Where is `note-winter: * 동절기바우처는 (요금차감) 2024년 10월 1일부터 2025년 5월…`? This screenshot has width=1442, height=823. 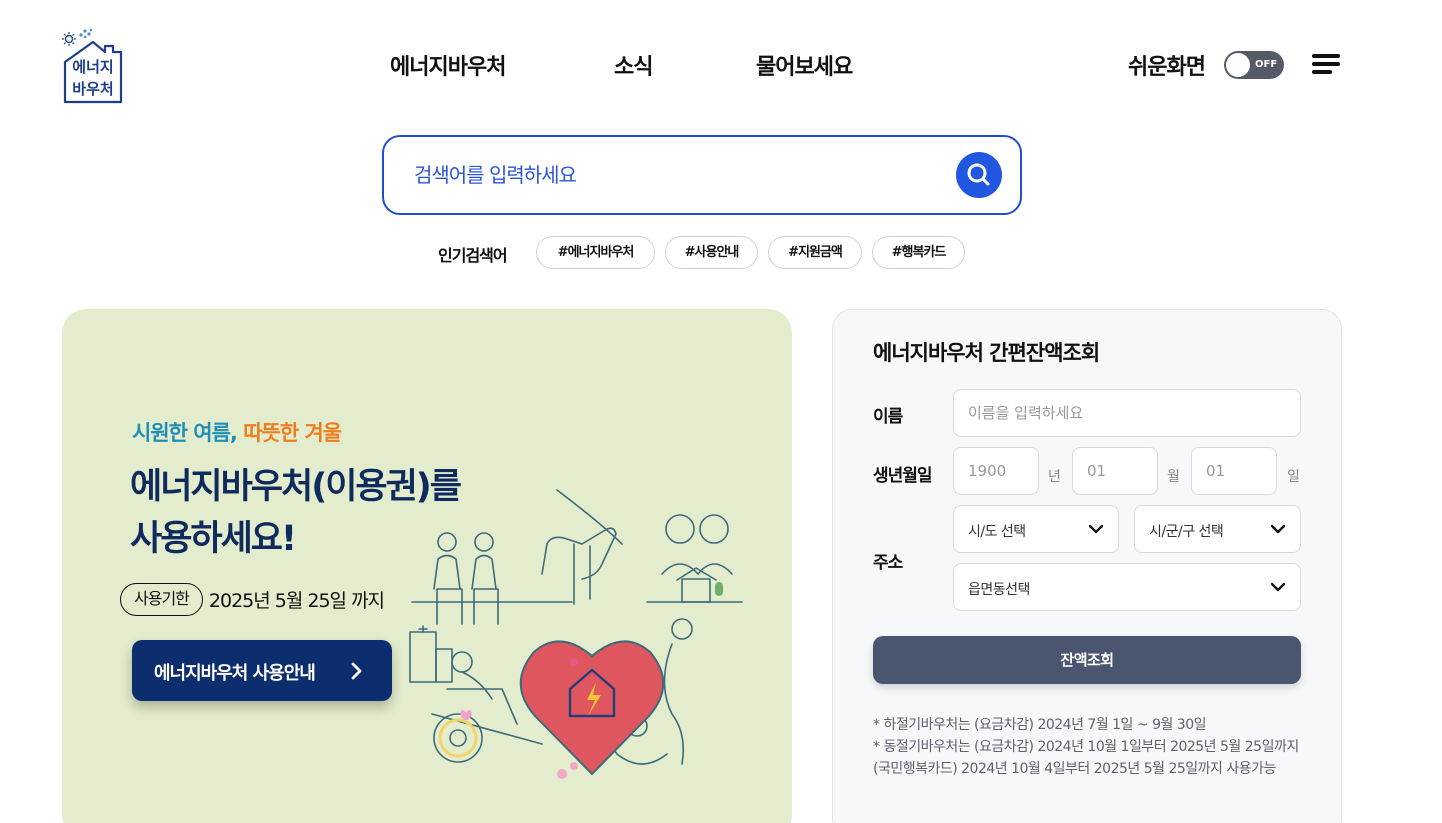
note-winter: * 동절기바우처는 (요금차감) 2024년 10월 1일부터 2025년 5월… is located at coordinates (1086, 758).